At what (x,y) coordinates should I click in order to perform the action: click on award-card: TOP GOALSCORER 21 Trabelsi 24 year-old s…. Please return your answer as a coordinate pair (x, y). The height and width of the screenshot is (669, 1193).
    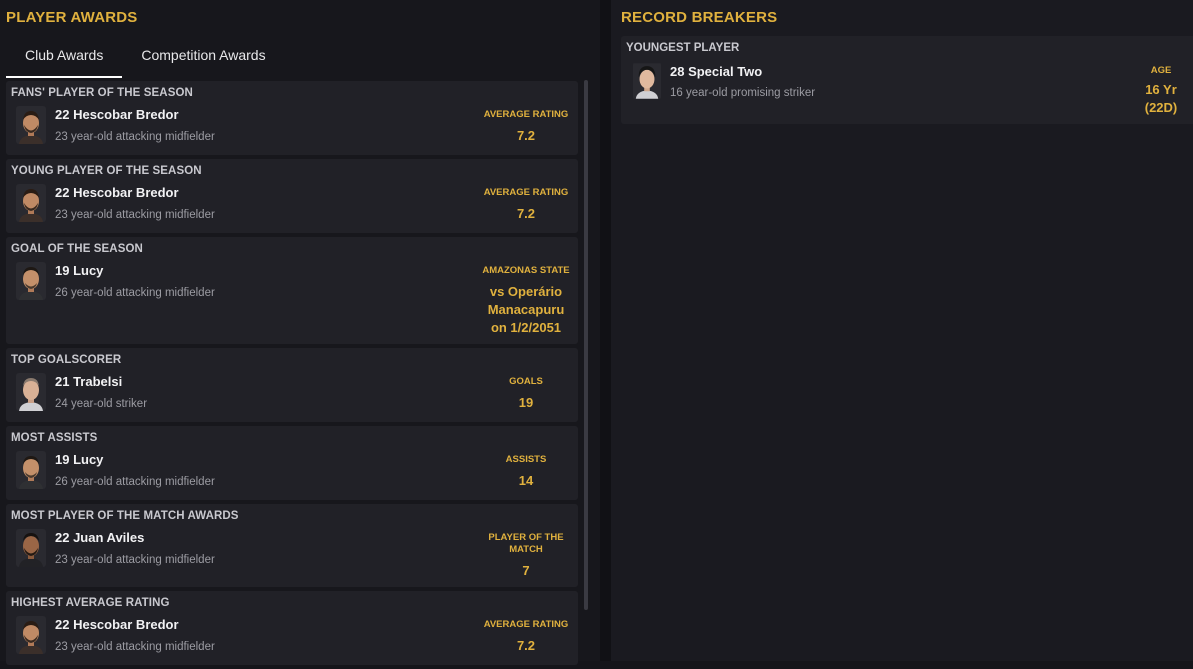
    Looking at the image, I should click on (292, 385).